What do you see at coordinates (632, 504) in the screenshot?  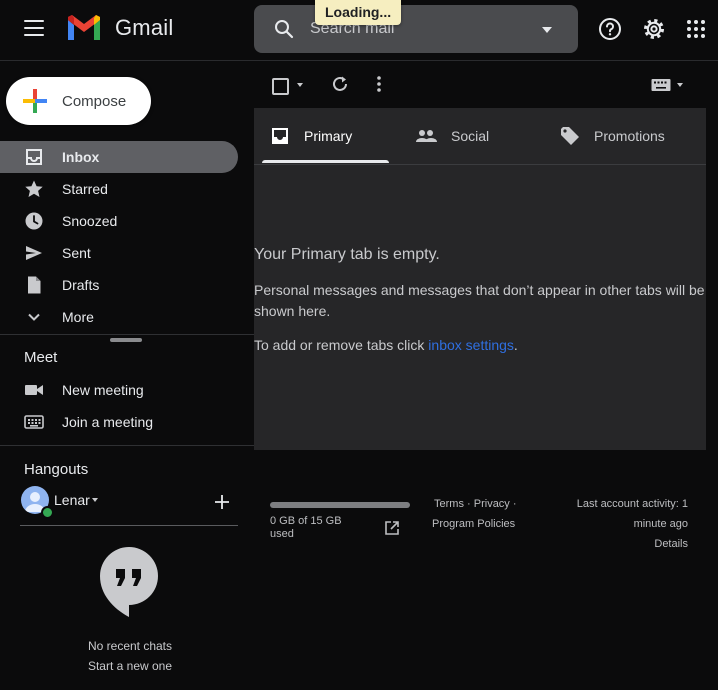 I see `last-account-activity-line1: Last account activity: 1` at bounding box center [632, 504].